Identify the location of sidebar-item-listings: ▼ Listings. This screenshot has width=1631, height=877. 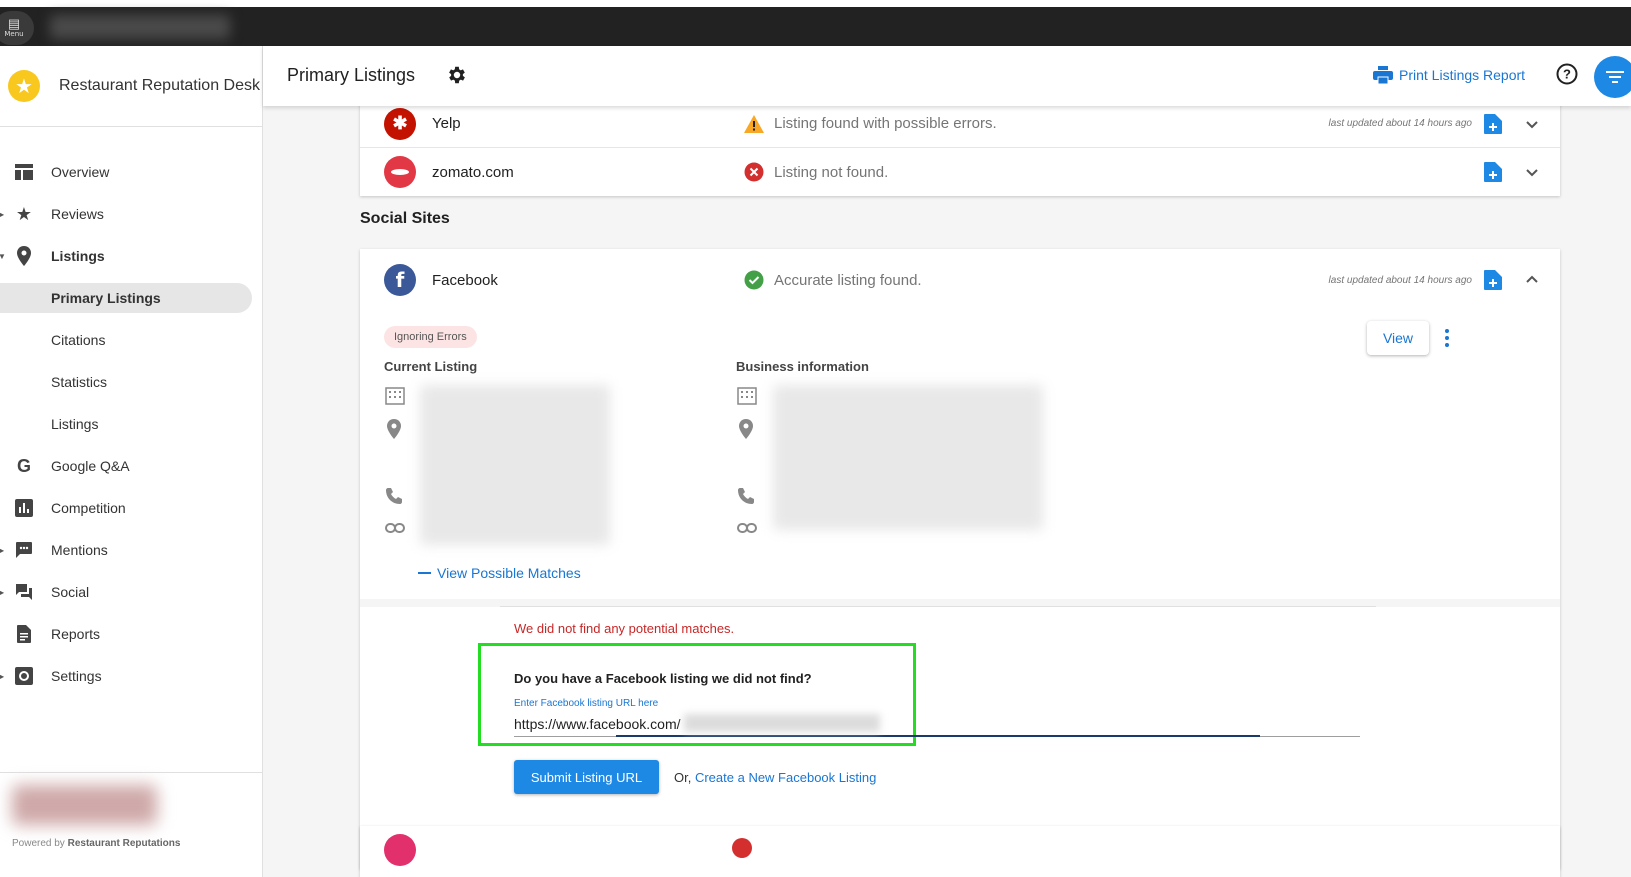
(131, 256).